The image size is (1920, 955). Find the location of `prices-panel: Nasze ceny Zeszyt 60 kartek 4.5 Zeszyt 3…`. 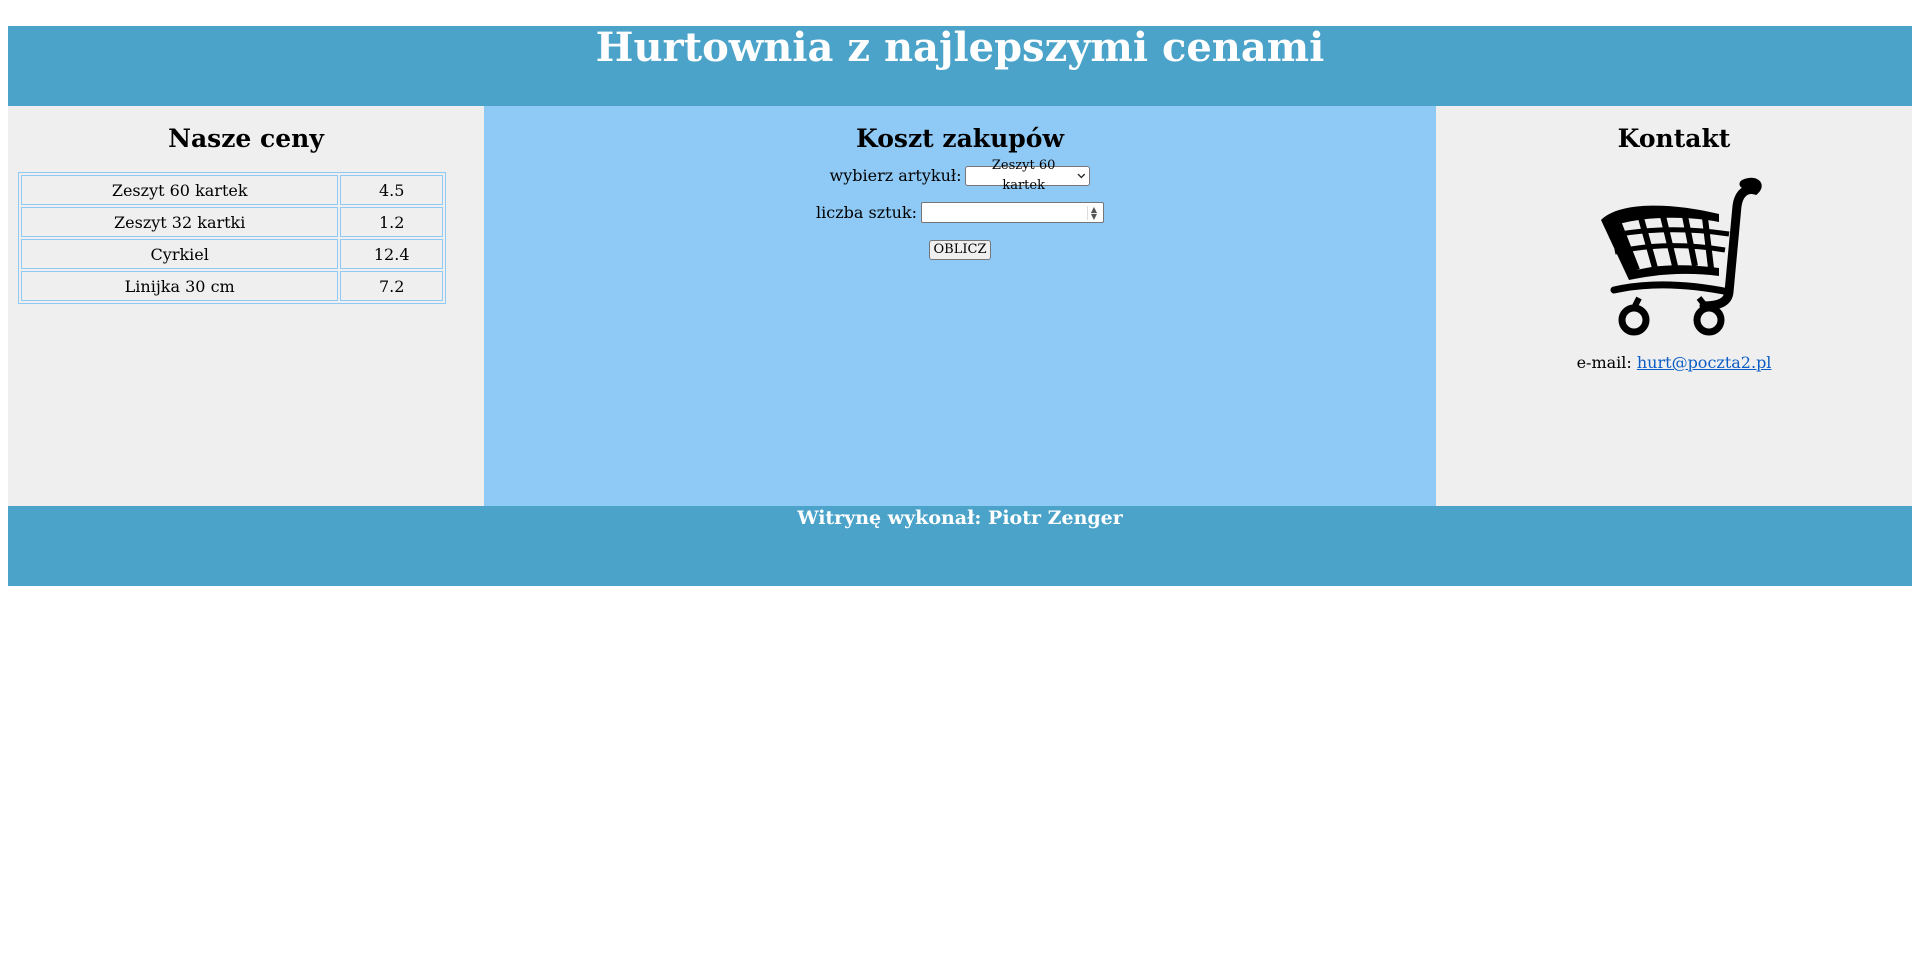

prices-panel: Nasze ceny Zeszyt 60 kartek 4.5 Zeszyt 3… is located at coordinates (246, 306).